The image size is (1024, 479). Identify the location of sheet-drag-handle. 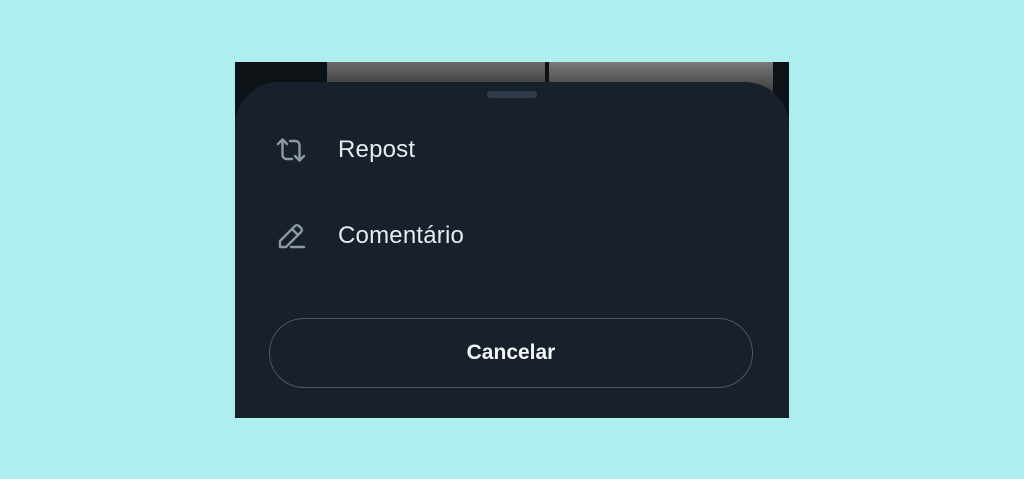
(512, 94).